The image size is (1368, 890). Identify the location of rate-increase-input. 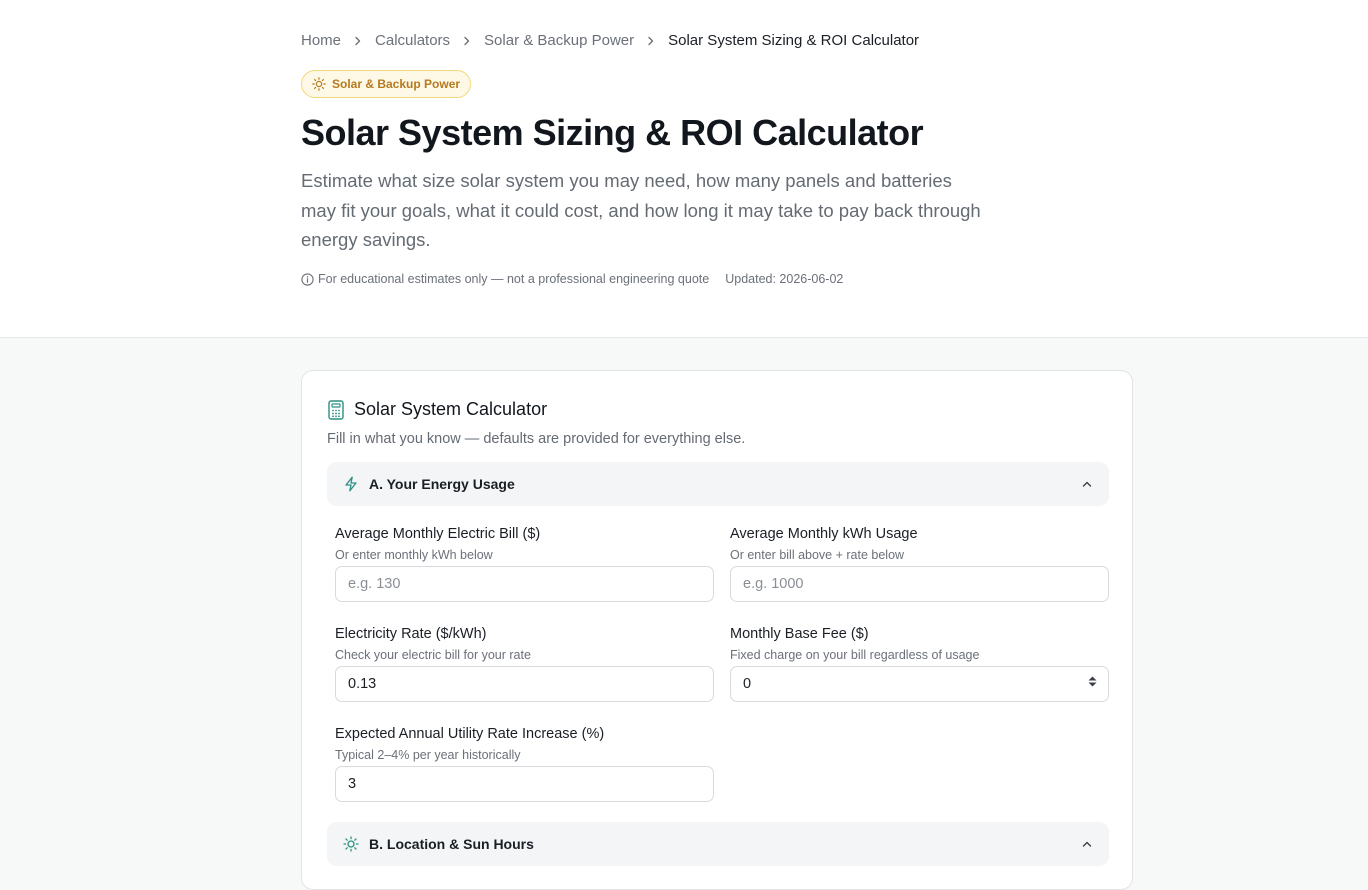
(524, 784).